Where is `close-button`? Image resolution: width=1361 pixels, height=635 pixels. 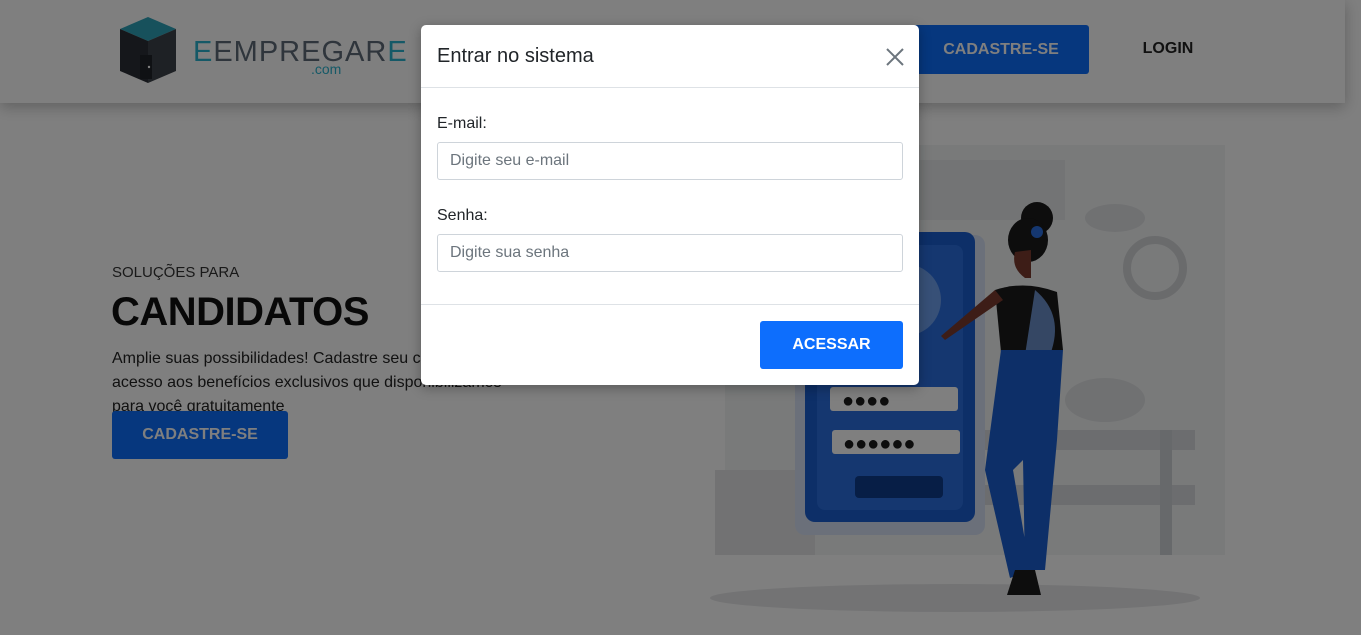 close-button is located at coordinates (895, 57).